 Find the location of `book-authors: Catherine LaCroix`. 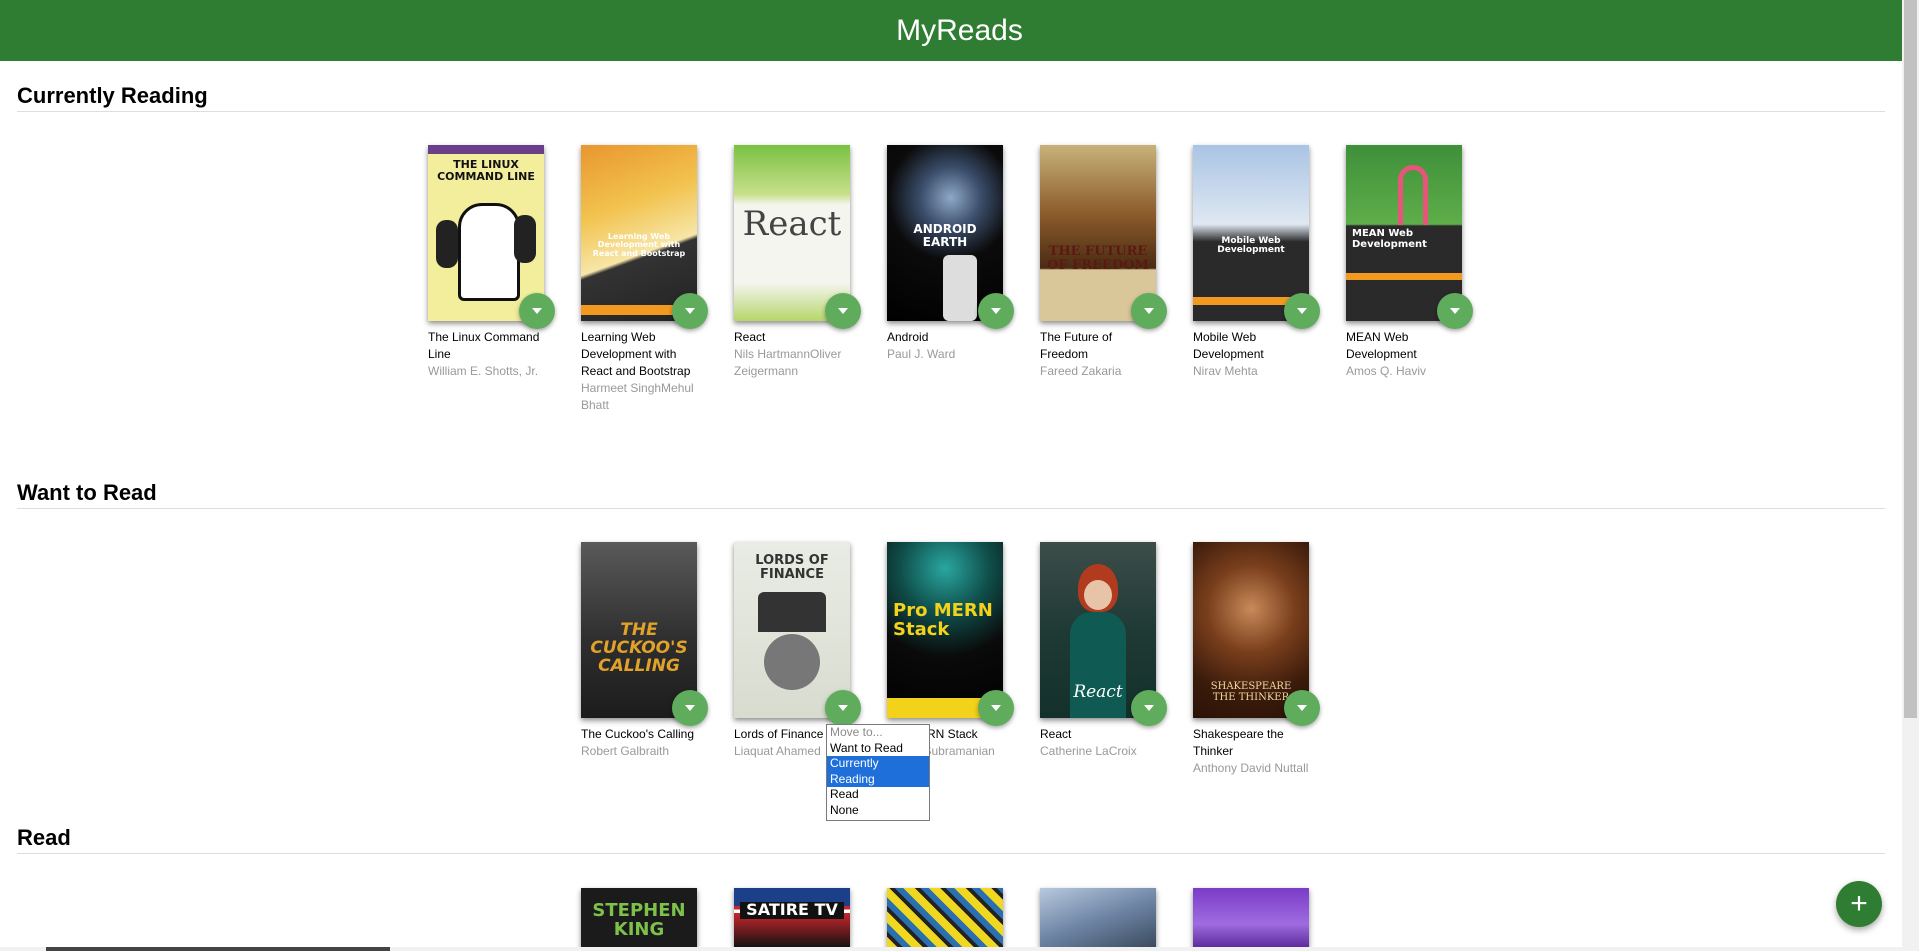

book-authors: Catherine LaCroix is located at coordinates (1088, 751).